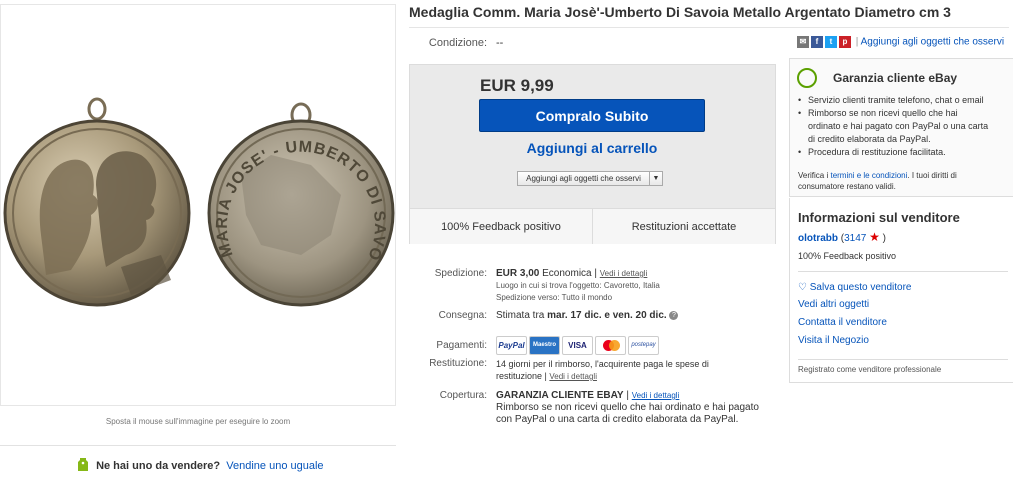 This screenshot has height=498, width=1013. Describe the element at coordinates (463, 395) in the screenshot. I see `coverage-label: Copertura:` at that location.